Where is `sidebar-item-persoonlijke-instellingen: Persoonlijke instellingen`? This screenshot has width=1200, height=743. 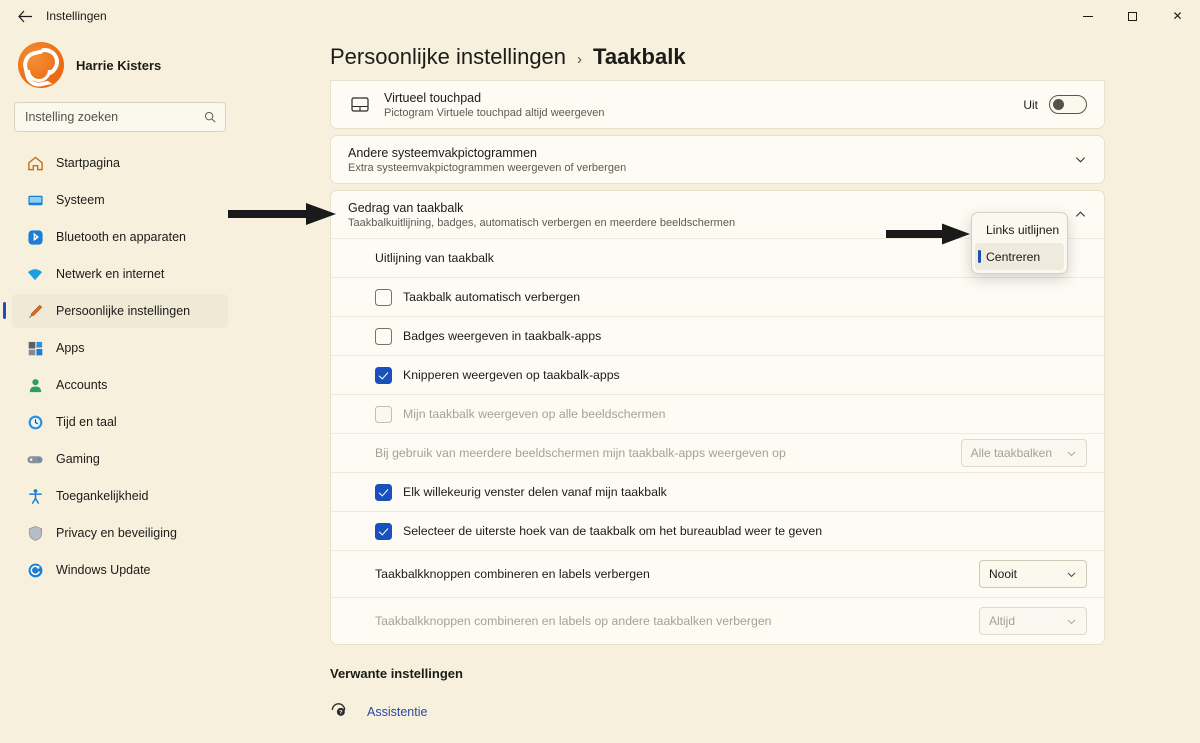 sidebar-item-persoonlijke-instellingen: Persoonlijke instellingen is located at coordinates (115, 311).